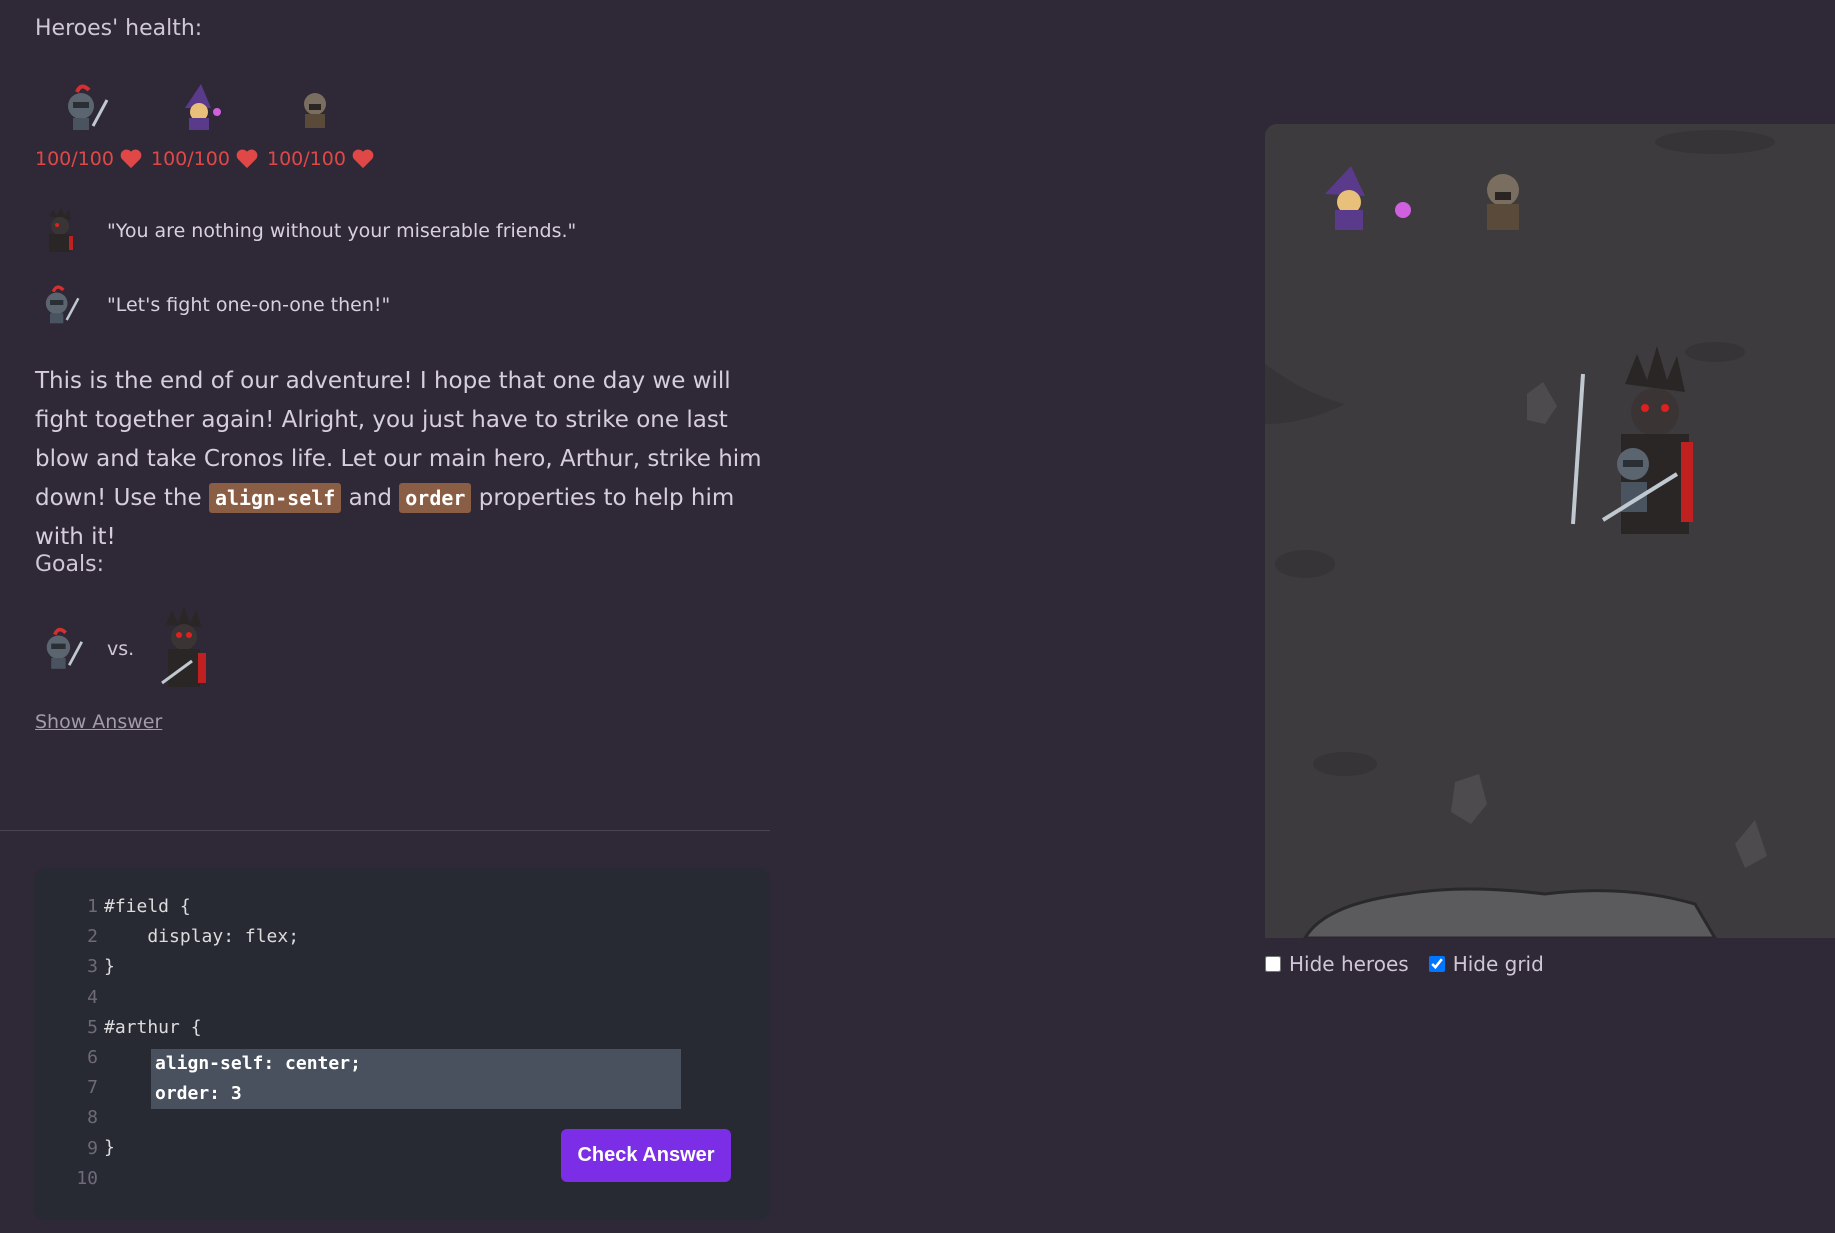  I want to click on instructions-text: and, so click(370, 498).